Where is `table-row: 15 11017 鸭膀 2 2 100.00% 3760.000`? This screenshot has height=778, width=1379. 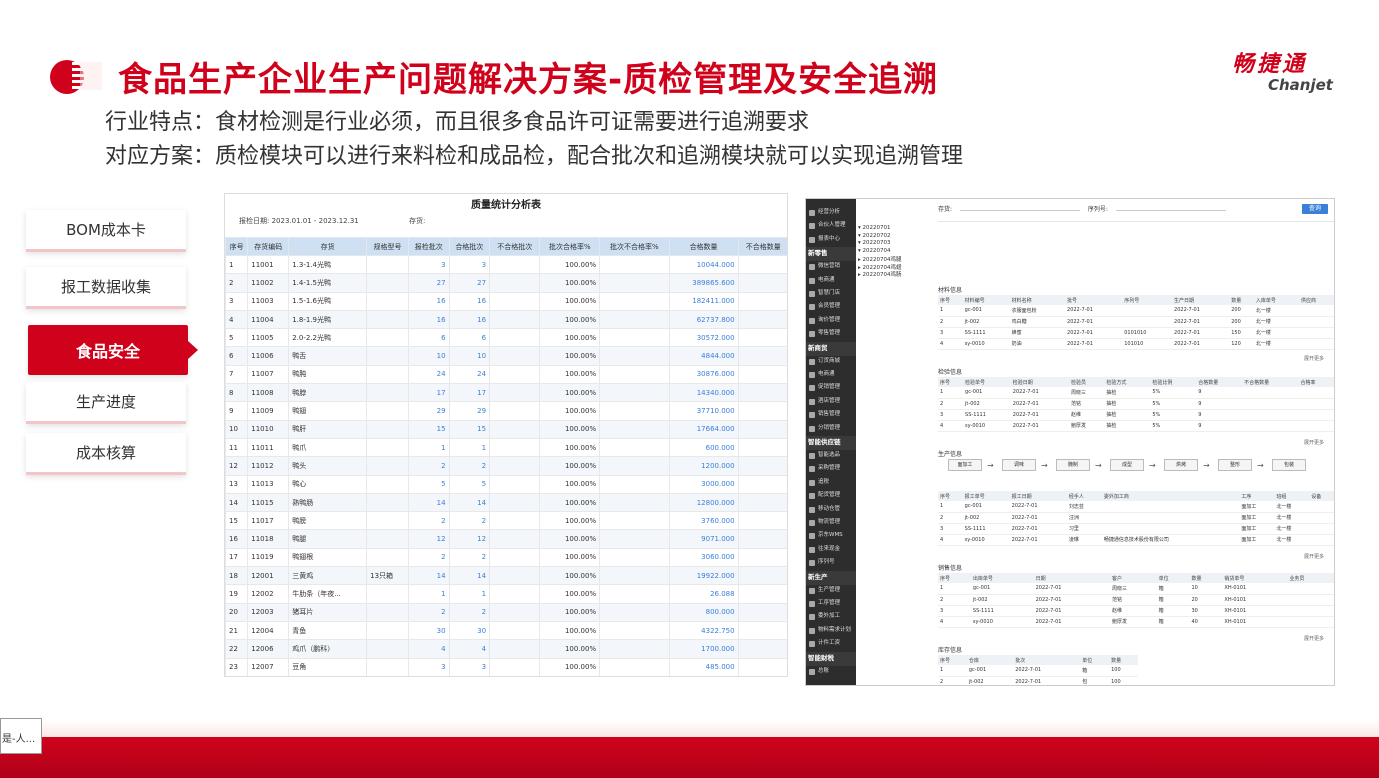
table-row: 15 11017 鸭膀 2 2 100.00% 3760.000 is located at coordinates (506, 521).